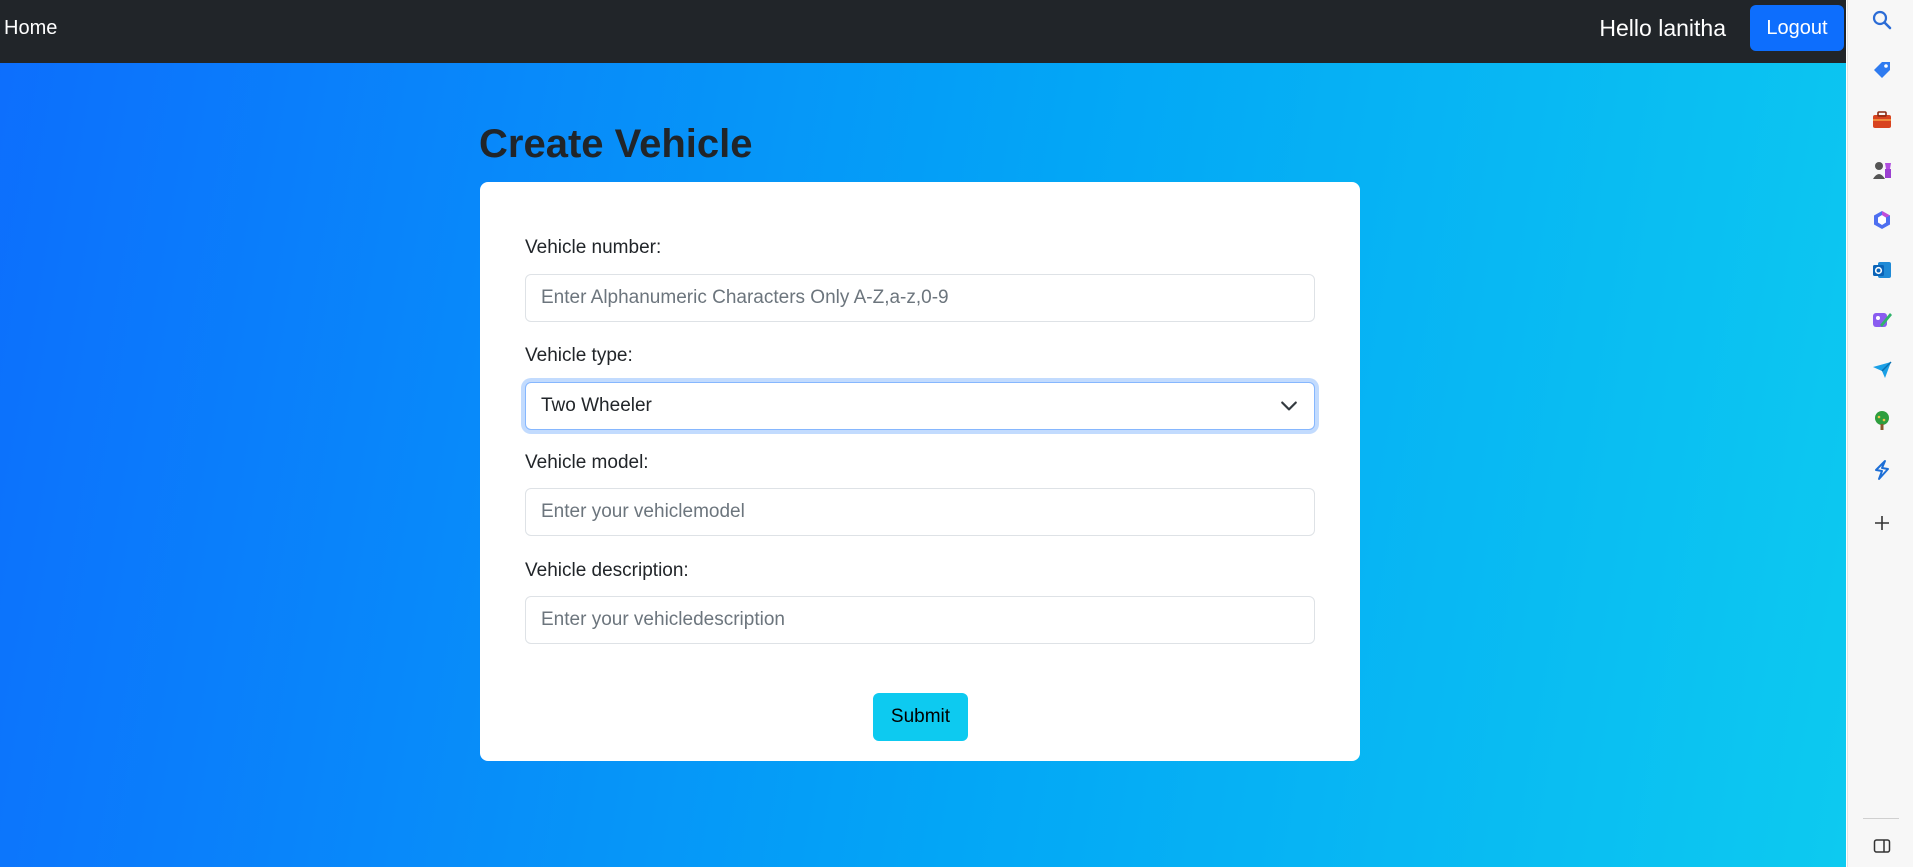  What do you see at coordinates (1882, 320) in the screenshot?
I see `designer-icon` at bounding box center [1882, 320].